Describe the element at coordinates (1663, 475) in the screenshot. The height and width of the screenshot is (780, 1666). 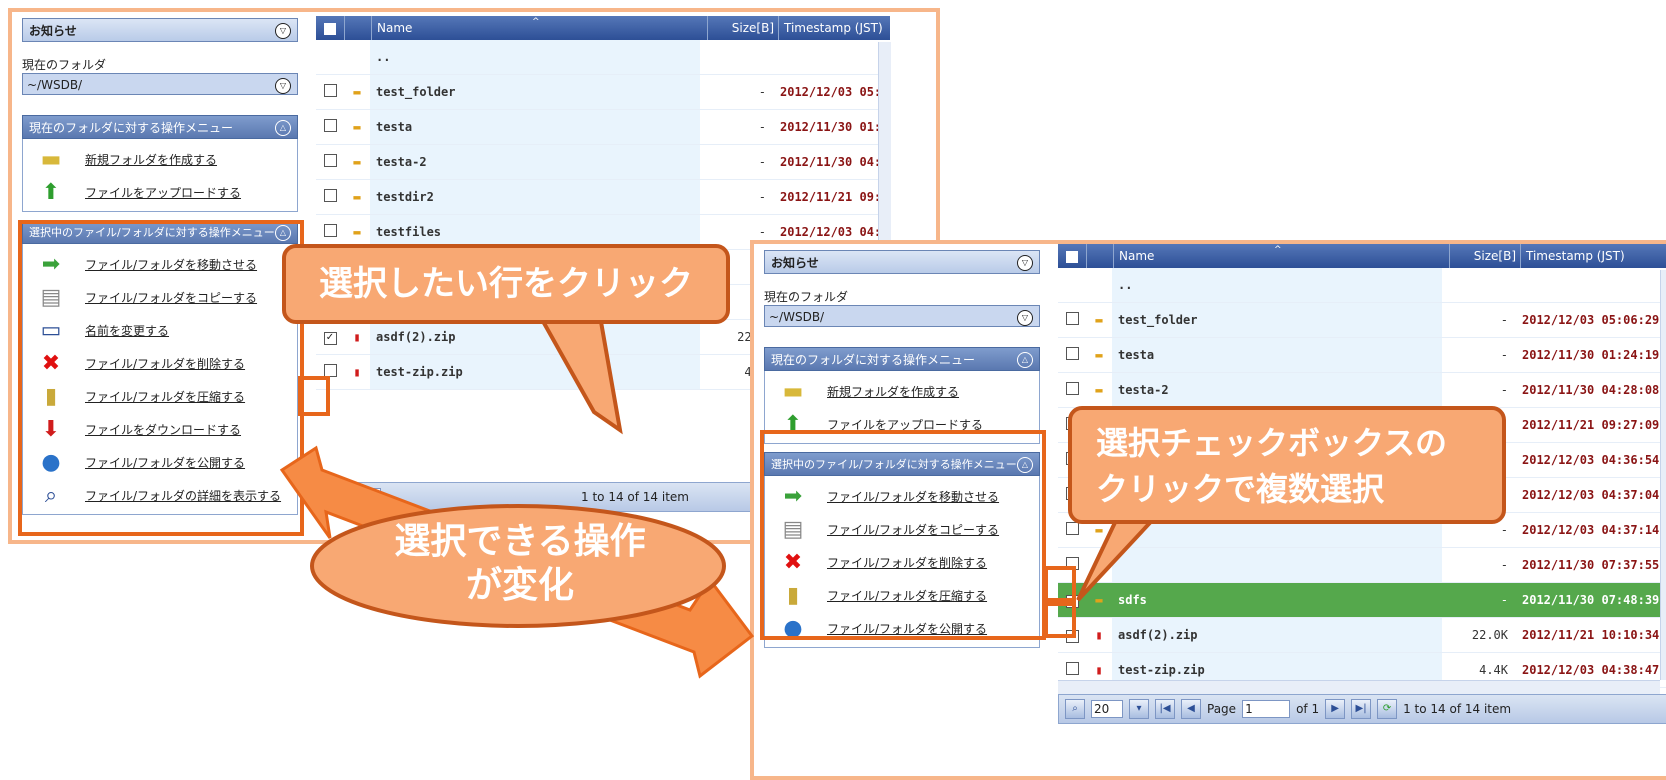
I see `vertical-scrollbar` at that location.